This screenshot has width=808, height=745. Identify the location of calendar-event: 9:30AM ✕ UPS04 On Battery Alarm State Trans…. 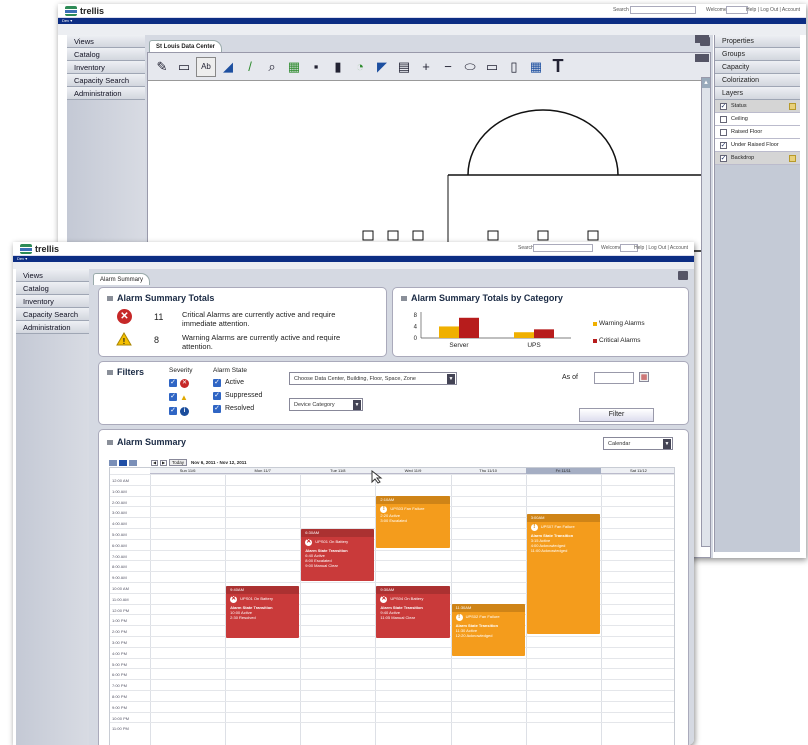
(413, 612).